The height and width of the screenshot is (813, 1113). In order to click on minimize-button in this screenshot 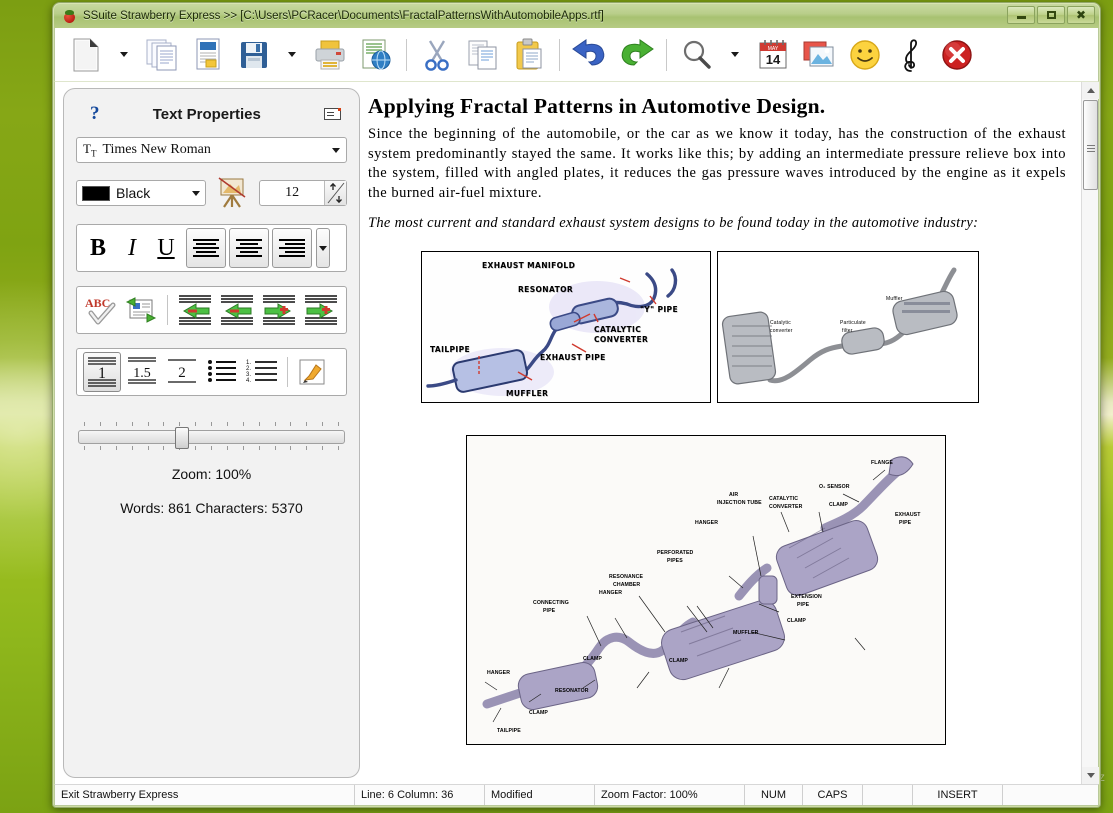, I will do `click(1021, 15)`.